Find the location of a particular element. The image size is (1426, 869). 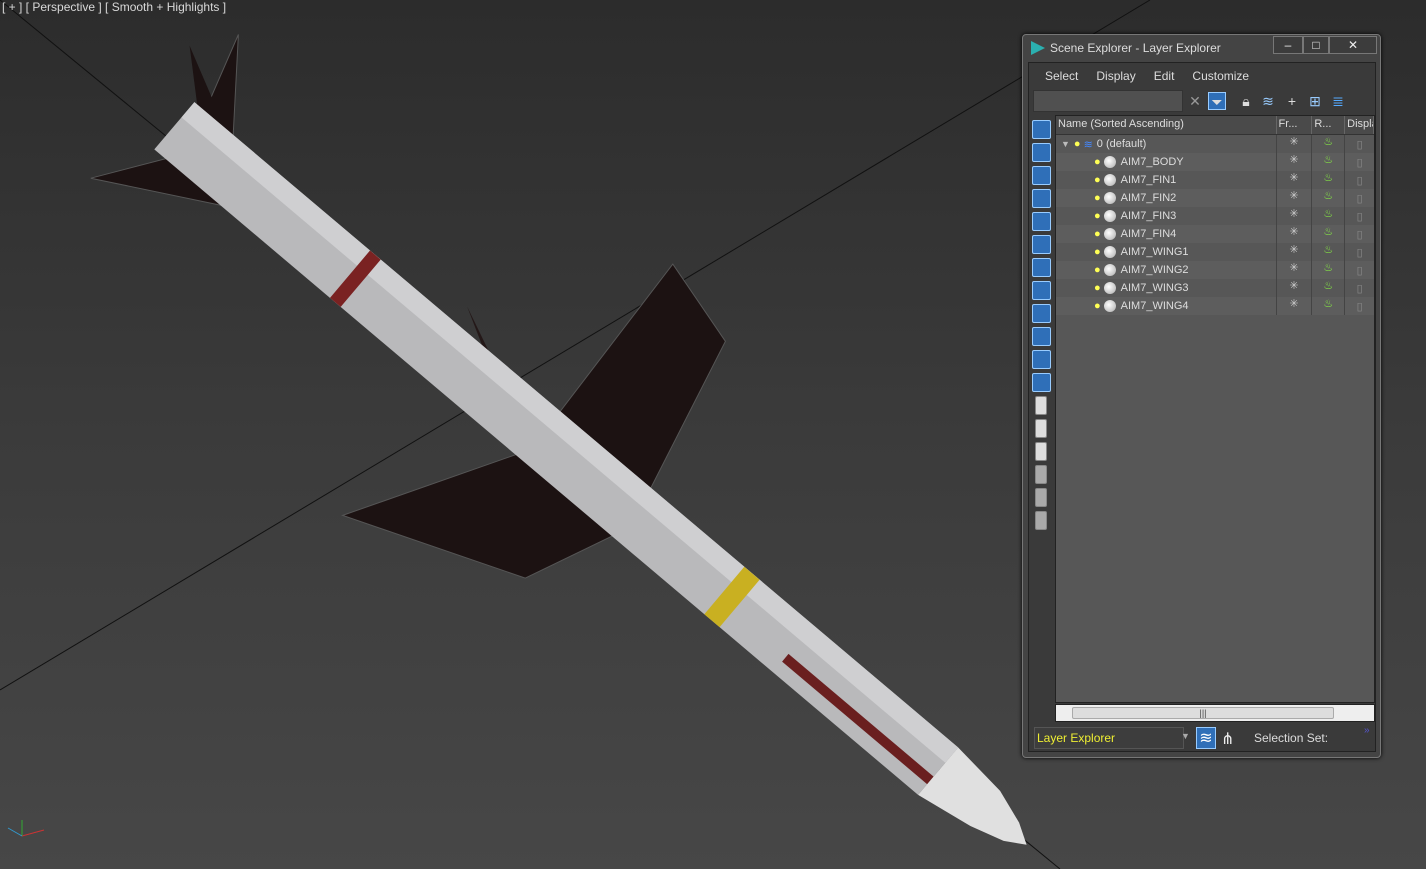

display-xrefs-icon is located at coordinates (1041, 313).